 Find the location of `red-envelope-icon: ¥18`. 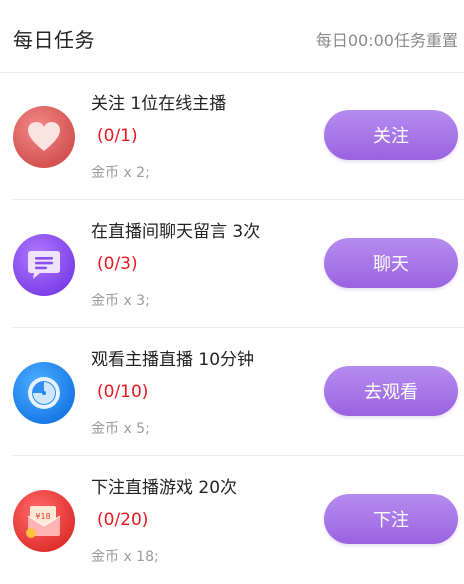

red-envelope-icon: ¥18 is located at coordinates (44, 521).